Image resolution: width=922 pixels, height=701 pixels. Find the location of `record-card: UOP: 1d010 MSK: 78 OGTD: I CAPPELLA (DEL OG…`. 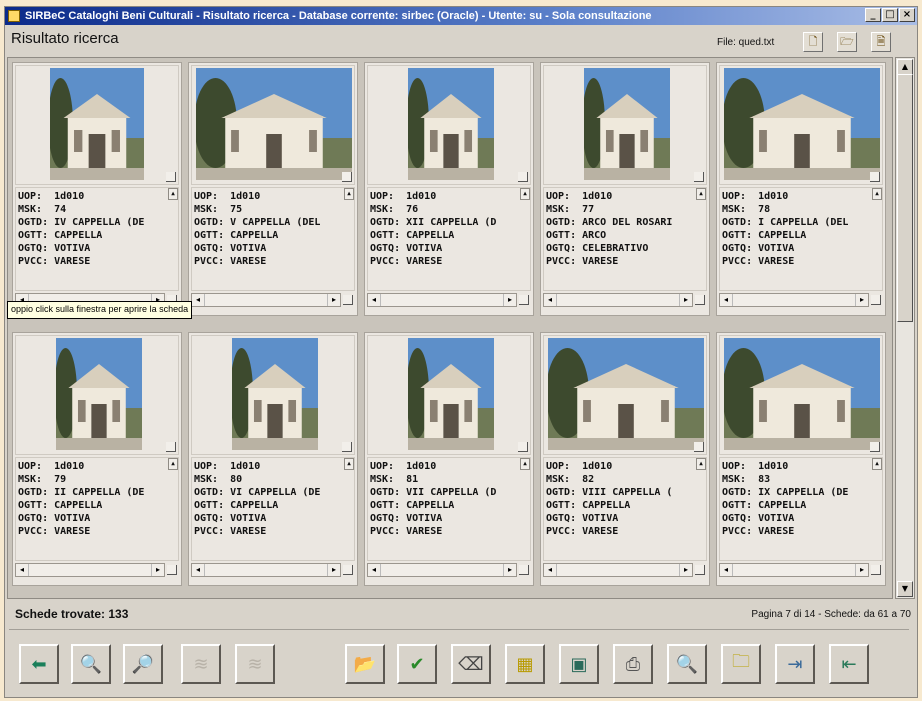

record-card: UOP: 1d010 MSK: 78 OGTD: I CAPPELLA (DEL OG… is located at coordinates (801, 189).